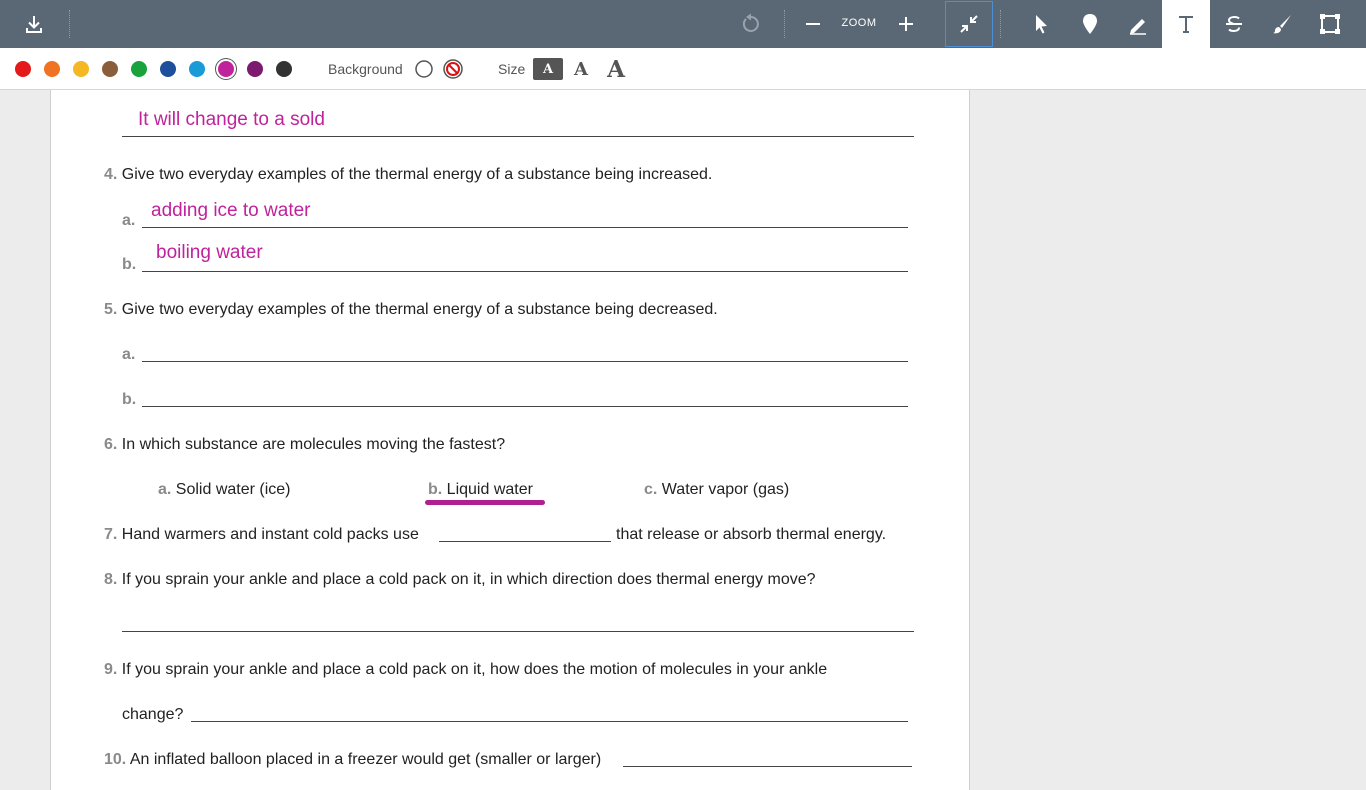 This screenshot has height=790, width=1366. What do you see at coordinates (767, 766) in the screenshot?
I see `answer-blank-q10` at bounding box center [767, 766].